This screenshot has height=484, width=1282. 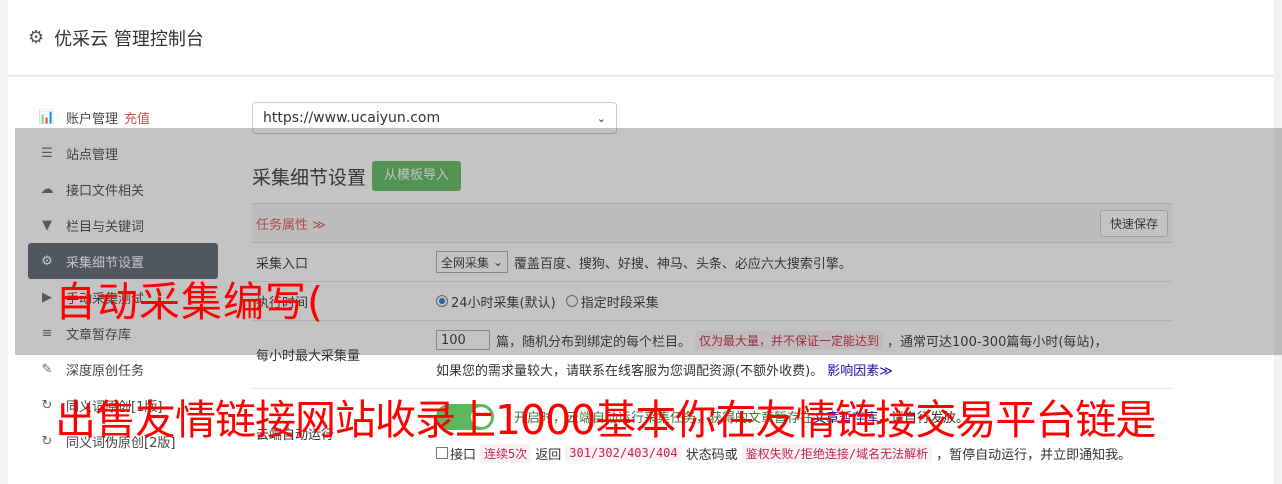 What do you see at coordinates (548, 455) in the screenshot?
I see `mid1: 返回` at bounding box center [548, 455].